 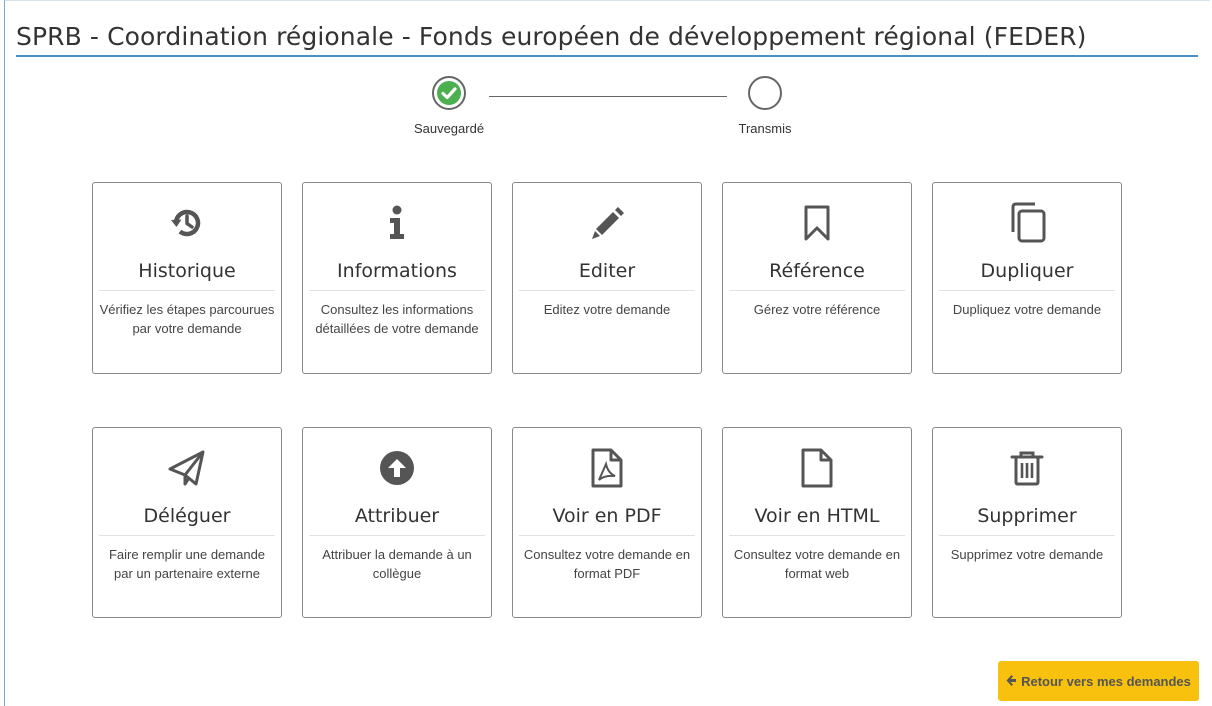 What do you see at coordinates (1106, 681) in the screenshot?
I see `back-button-label: Retour vers mes demandes` at bounding box center [1106, 681].